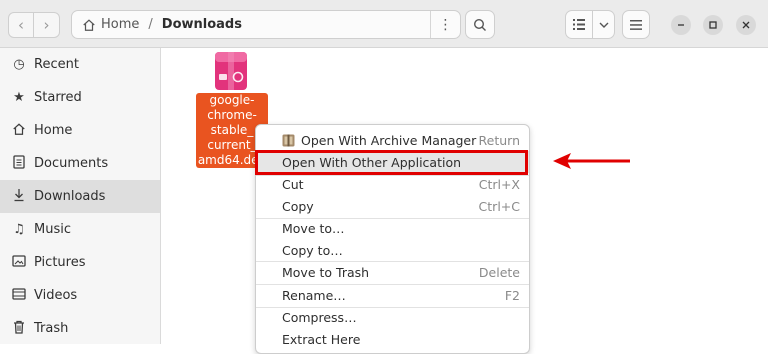 The height and width of the screenshot is (354, 768). What do you see at coordinates (70, 196) in the screenshot?
I see `sidebar-item-label: Downloads` at bounding box center [70, 196].